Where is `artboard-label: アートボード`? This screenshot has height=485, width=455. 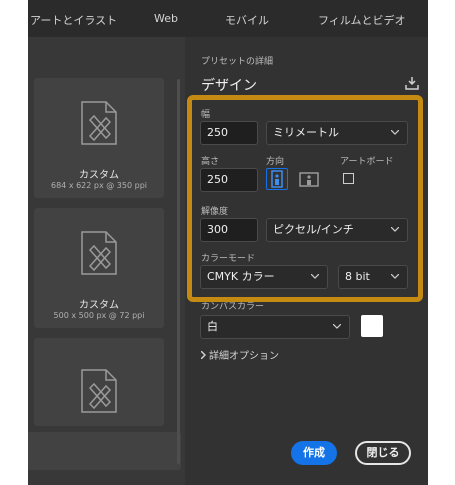
artboard-label: アートボード is located at coordinates (367, 162).